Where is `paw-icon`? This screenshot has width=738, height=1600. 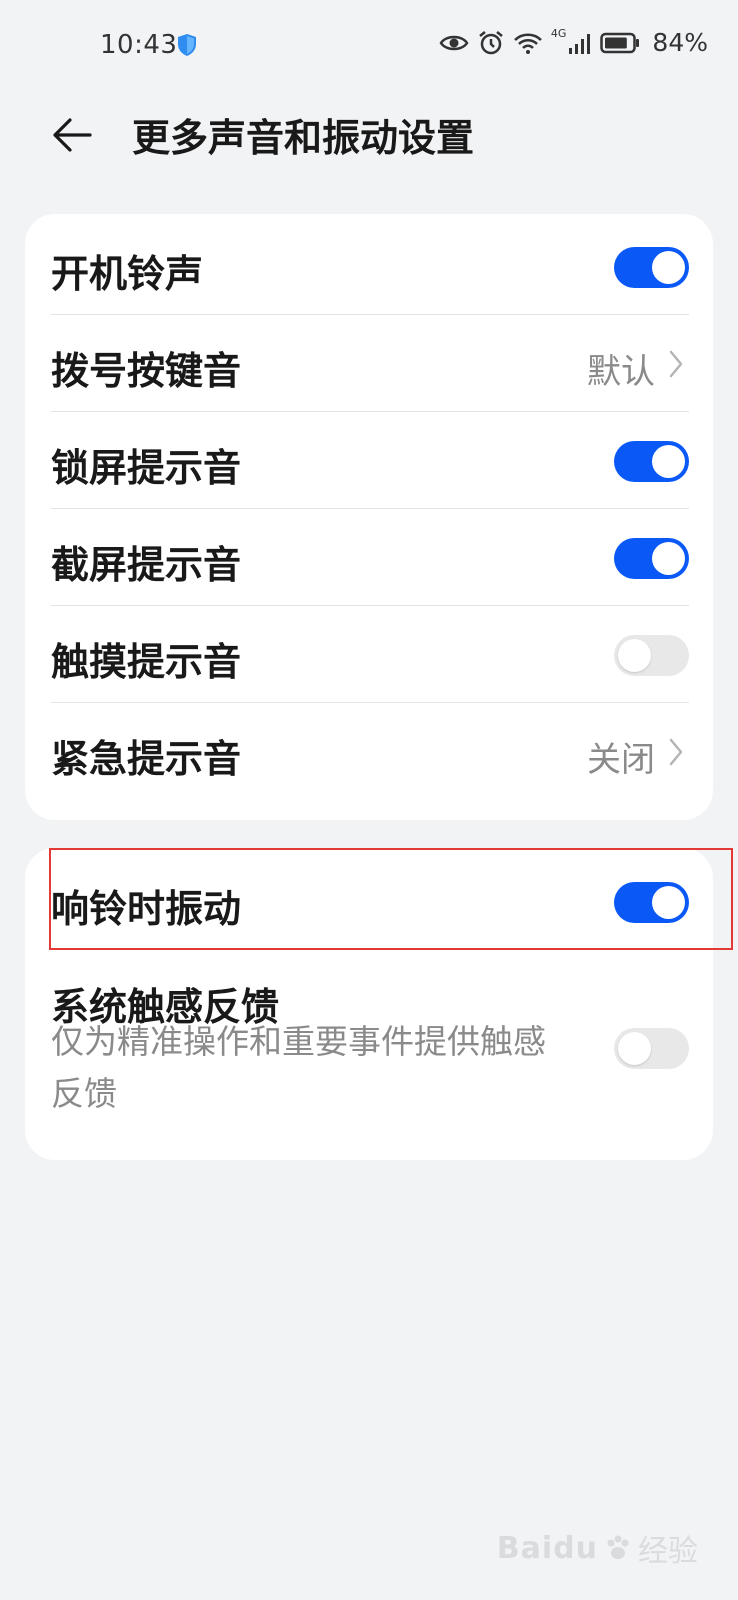
paw-icon is located at coordinates (618, 1547).